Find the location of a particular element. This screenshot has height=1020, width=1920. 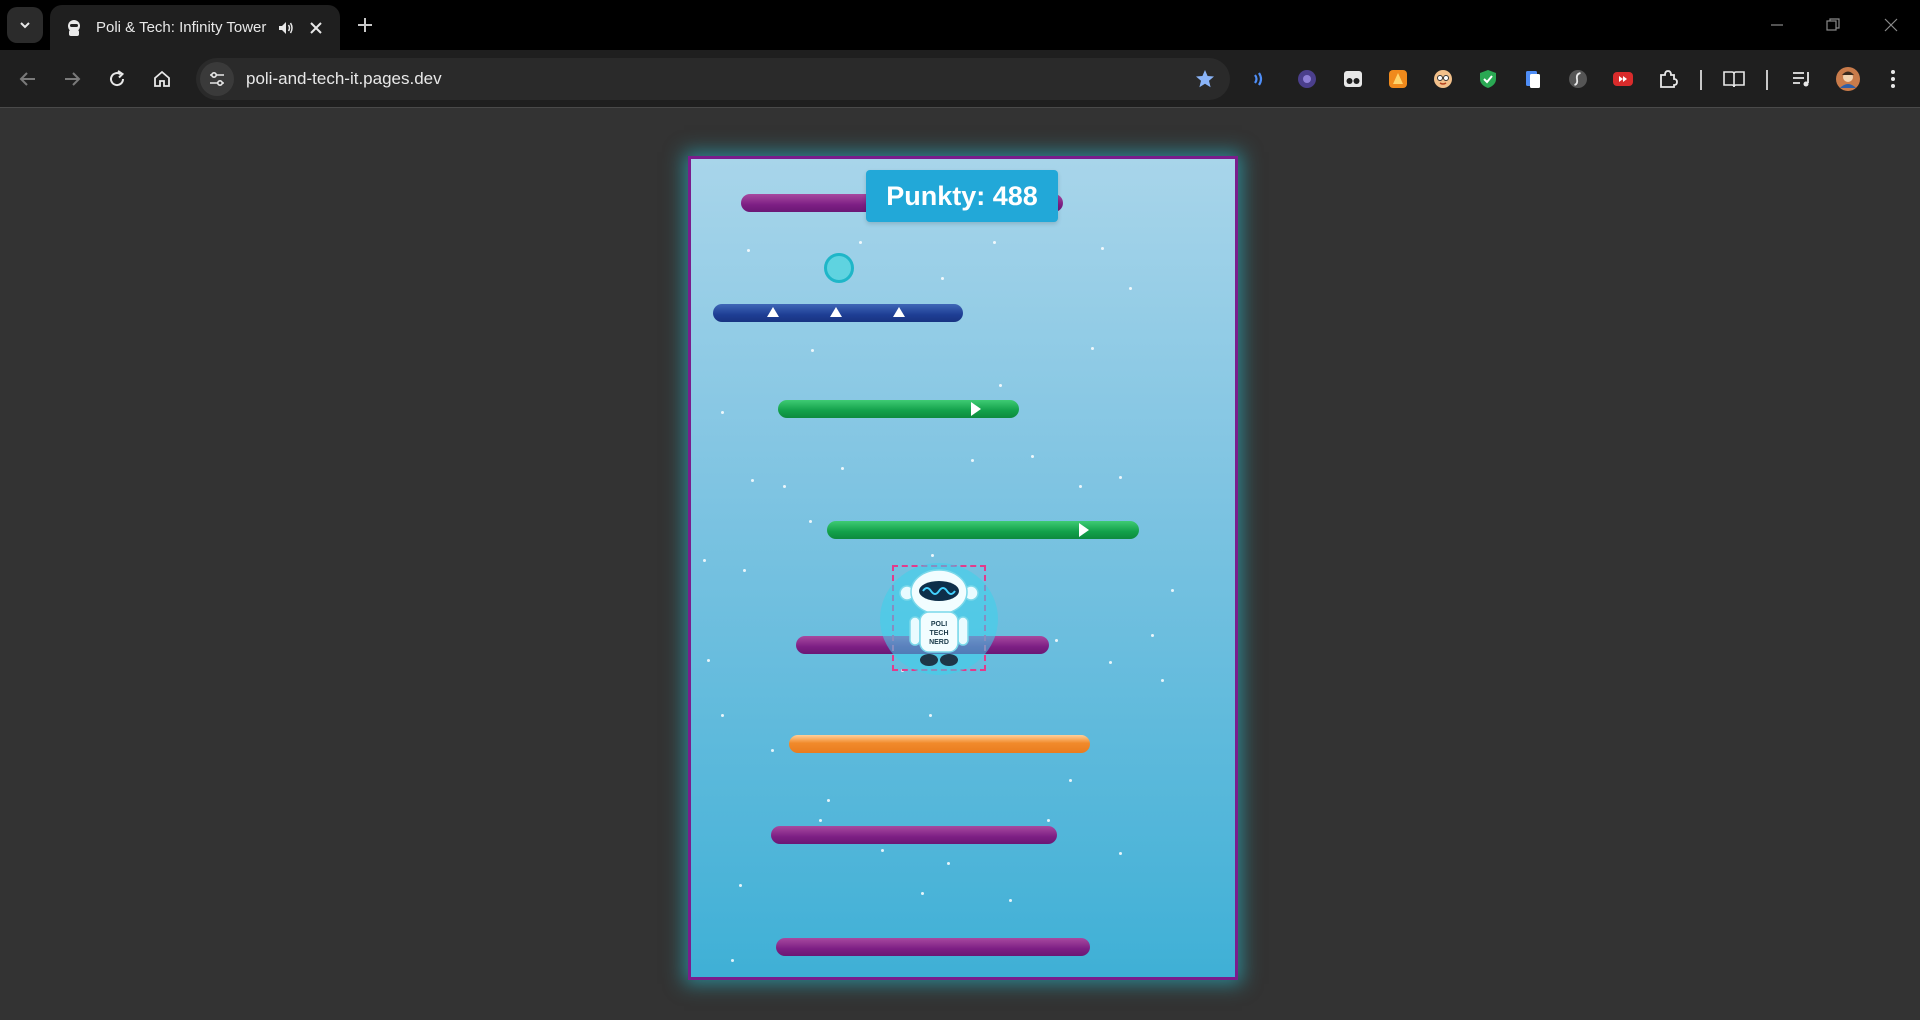

platform-spike is located at coordinates (838, 313).